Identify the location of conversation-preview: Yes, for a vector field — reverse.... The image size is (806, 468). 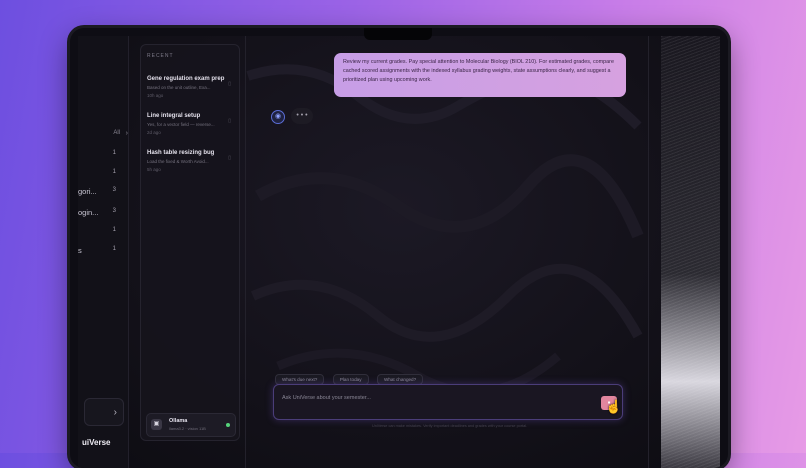
(181, 124).